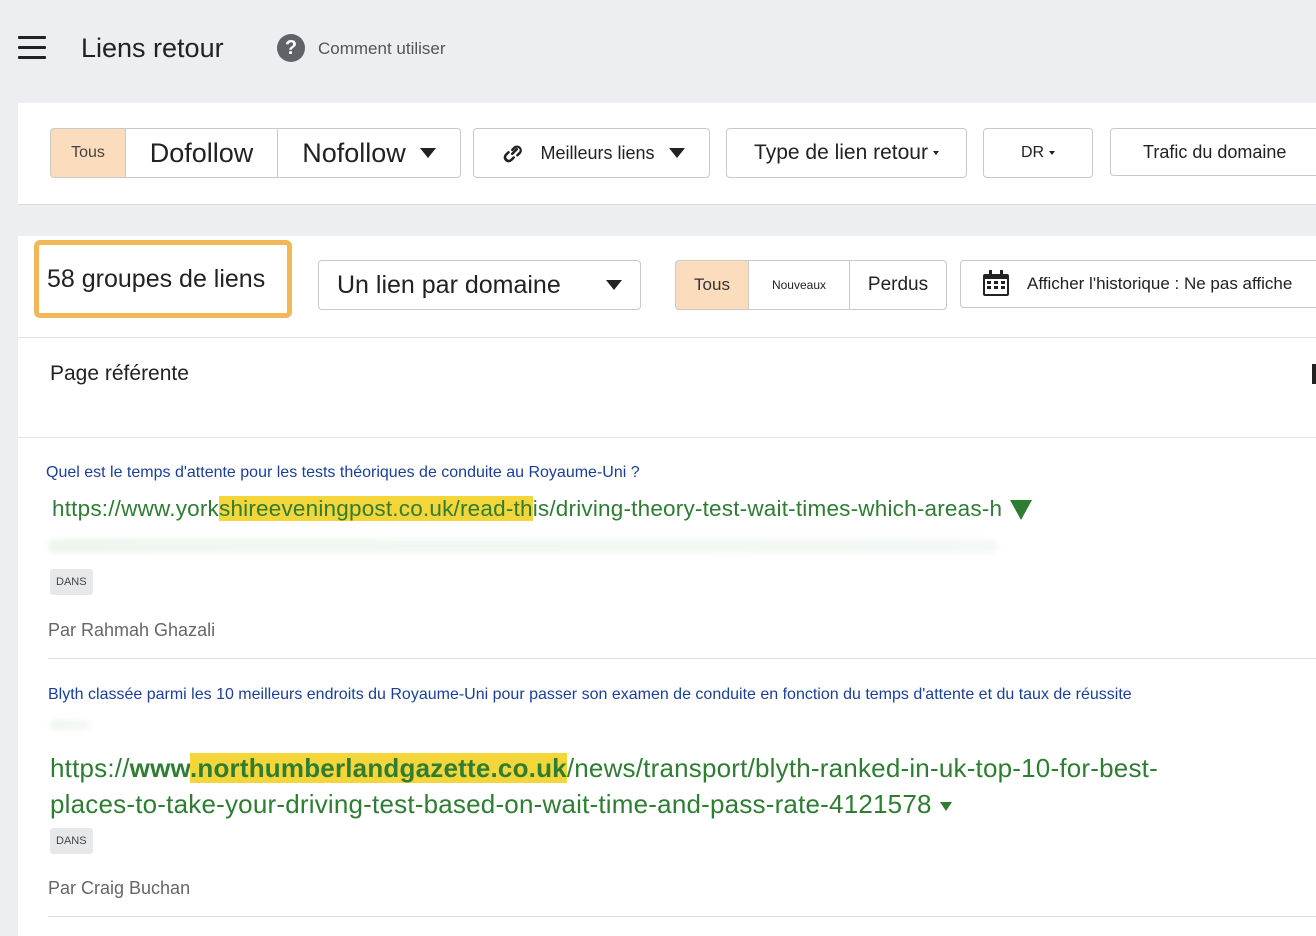  Describe the element at coordinates (132, 630) in the screenshot. I see `entry-author: Par Rahmah Ghazali` at that location.